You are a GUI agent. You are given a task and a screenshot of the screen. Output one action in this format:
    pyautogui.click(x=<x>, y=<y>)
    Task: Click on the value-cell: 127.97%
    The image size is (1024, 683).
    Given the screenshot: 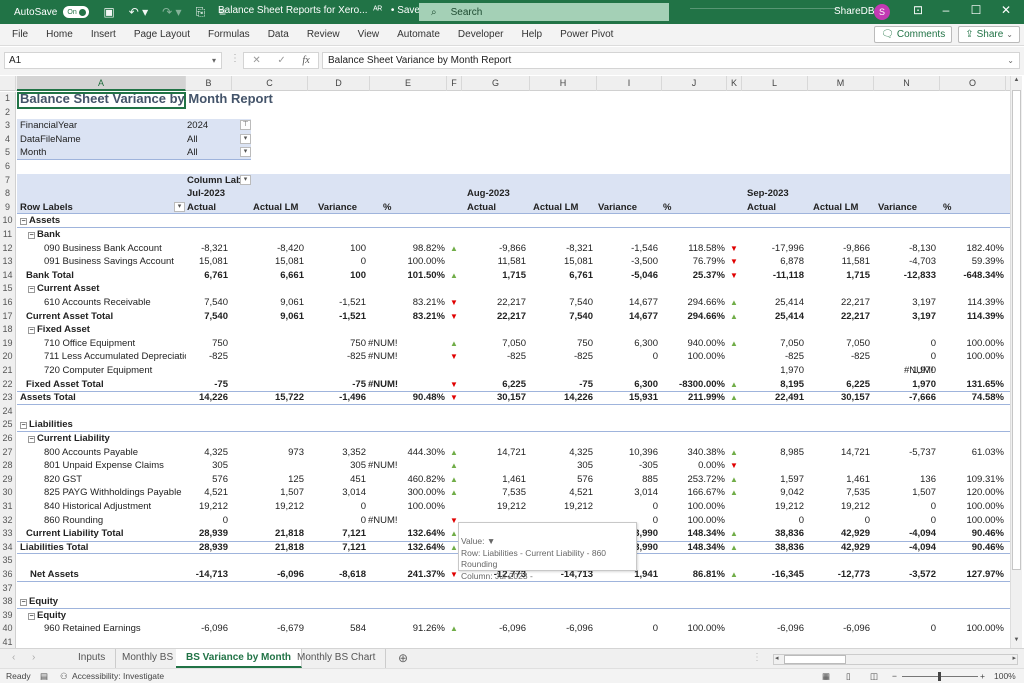 What is the action you would take?
    pyautogui.click(x=952, y=575)
    